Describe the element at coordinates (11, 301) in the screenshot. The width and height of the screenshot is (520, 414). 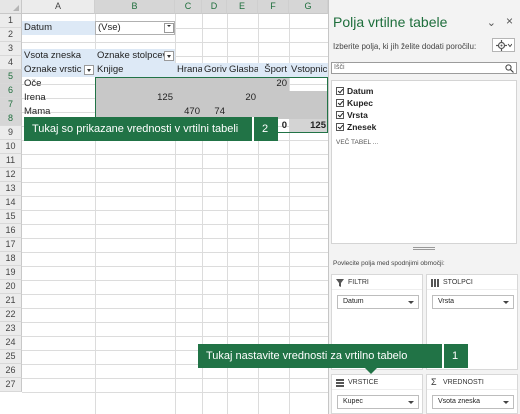
I see `row-header-21: 21` at that location.